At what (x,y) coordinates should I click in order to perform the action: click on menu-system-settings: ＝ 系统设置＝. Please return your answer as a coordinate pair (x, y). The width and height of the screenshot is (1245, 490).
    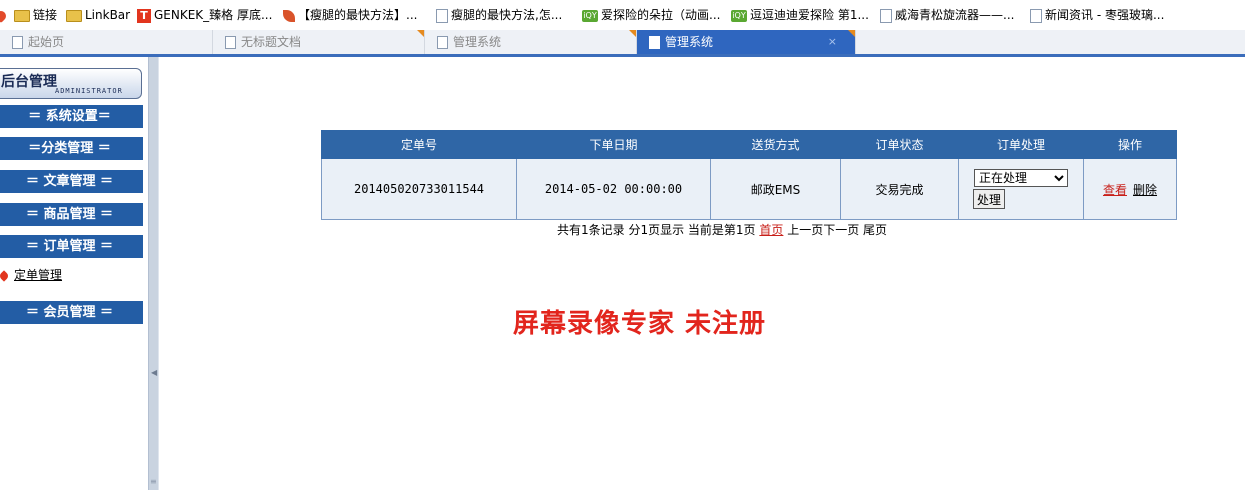
    Looking at the image, I should click on (71, 116).